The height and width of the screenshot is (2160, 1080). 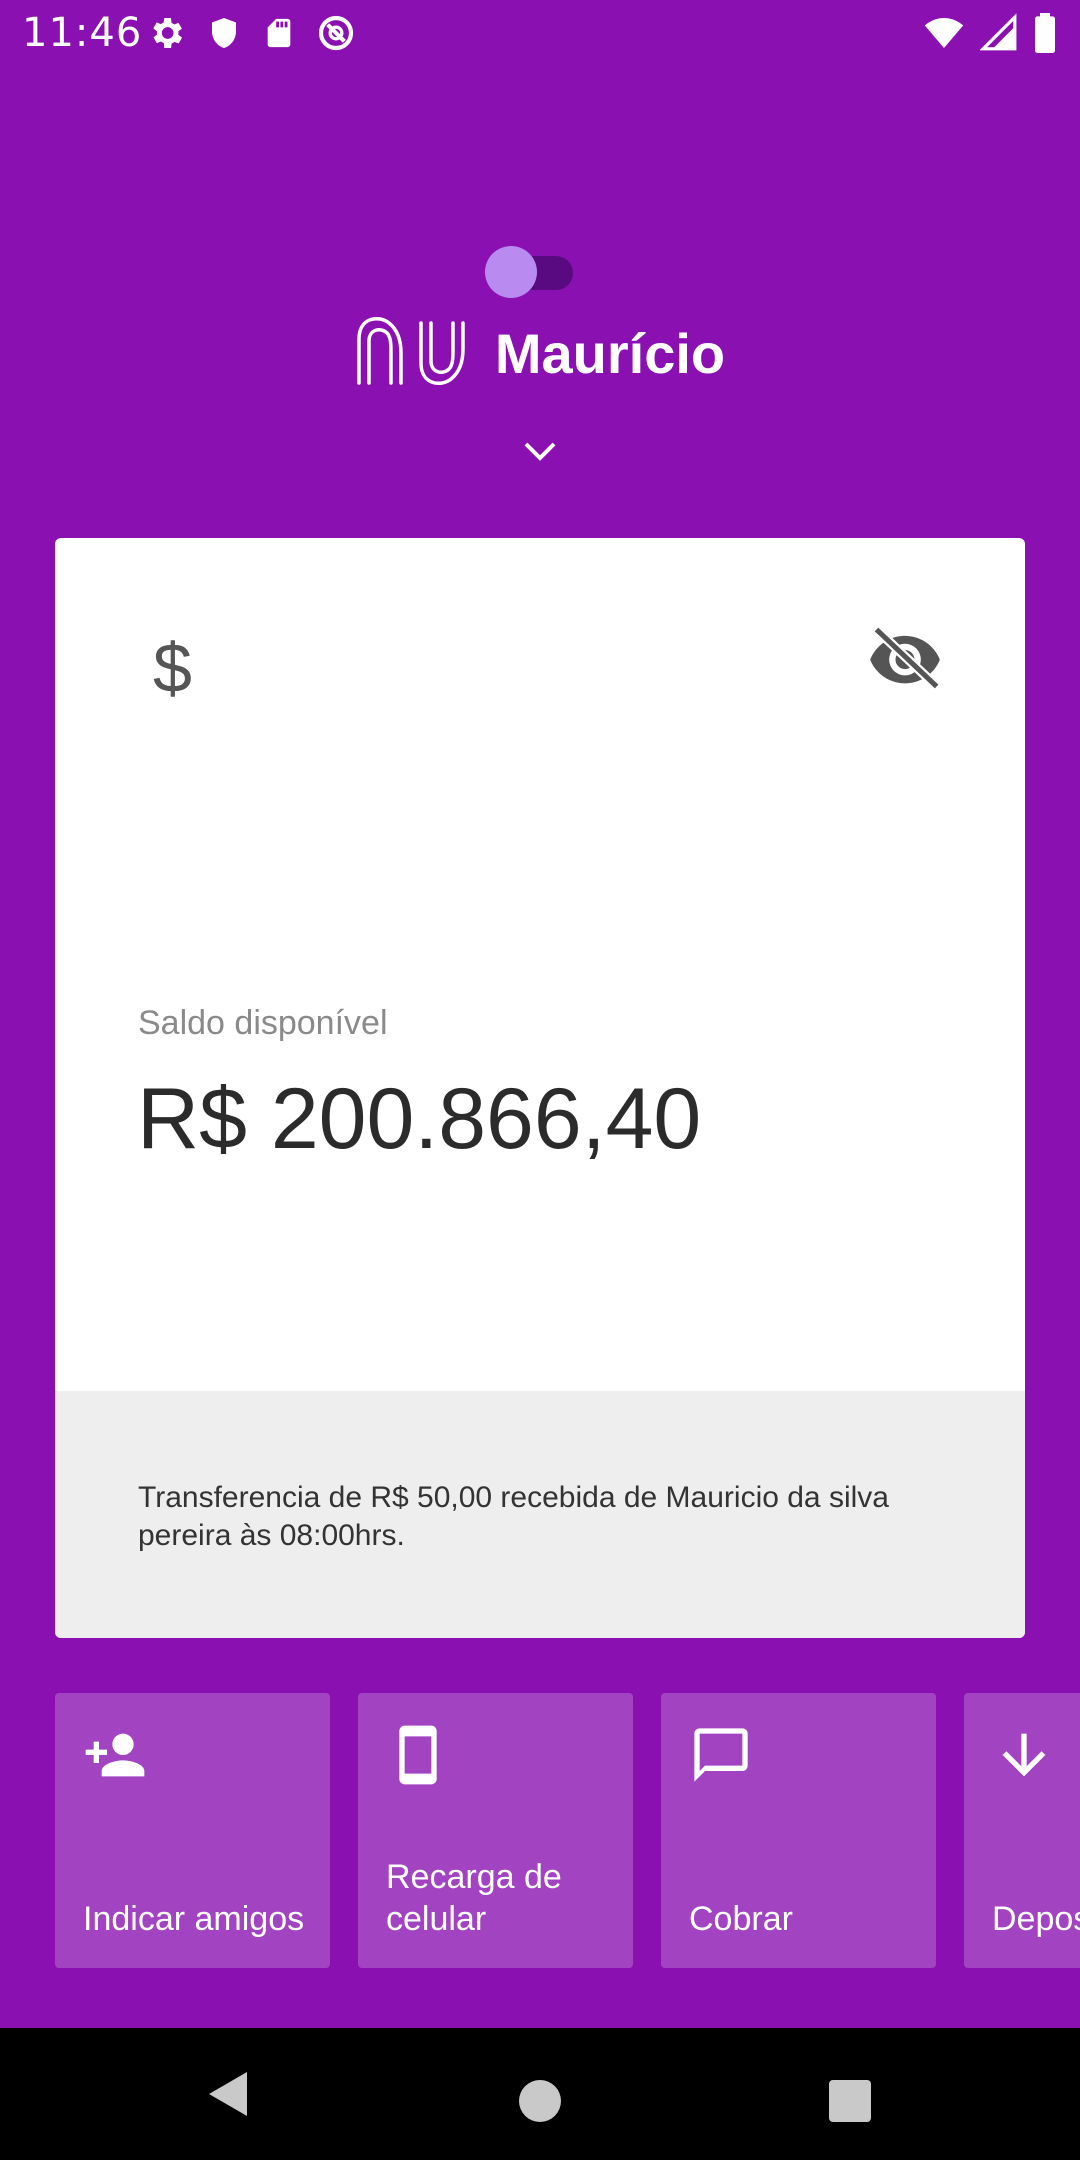 What do you see at coordinates (721, 1755) in the screenshot?
I see `chat-icon` at bounding box center [721, 1755].